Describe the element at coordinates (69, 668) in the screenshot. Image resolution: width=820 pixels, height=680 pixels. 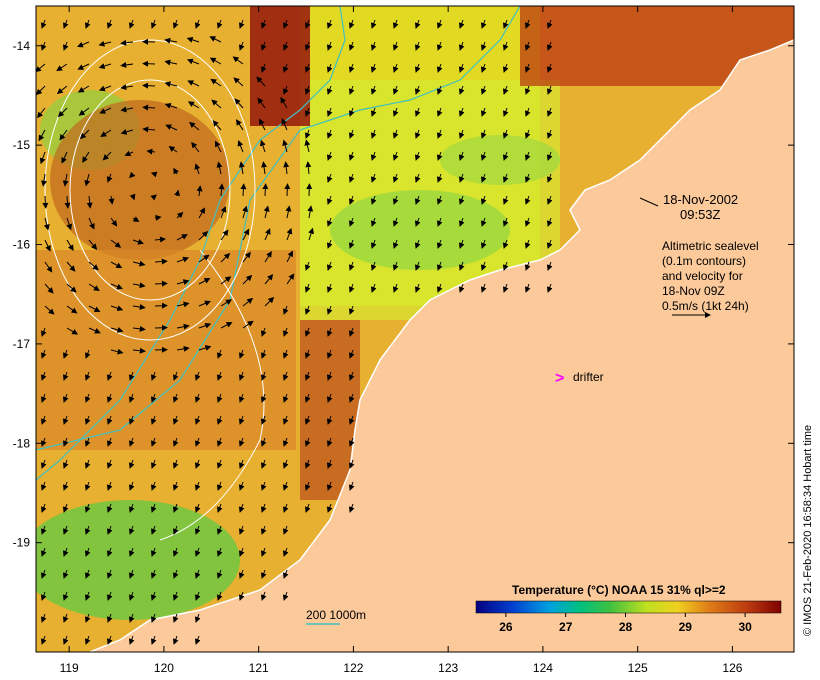
I see `lon-tick-label: 119` at that location.